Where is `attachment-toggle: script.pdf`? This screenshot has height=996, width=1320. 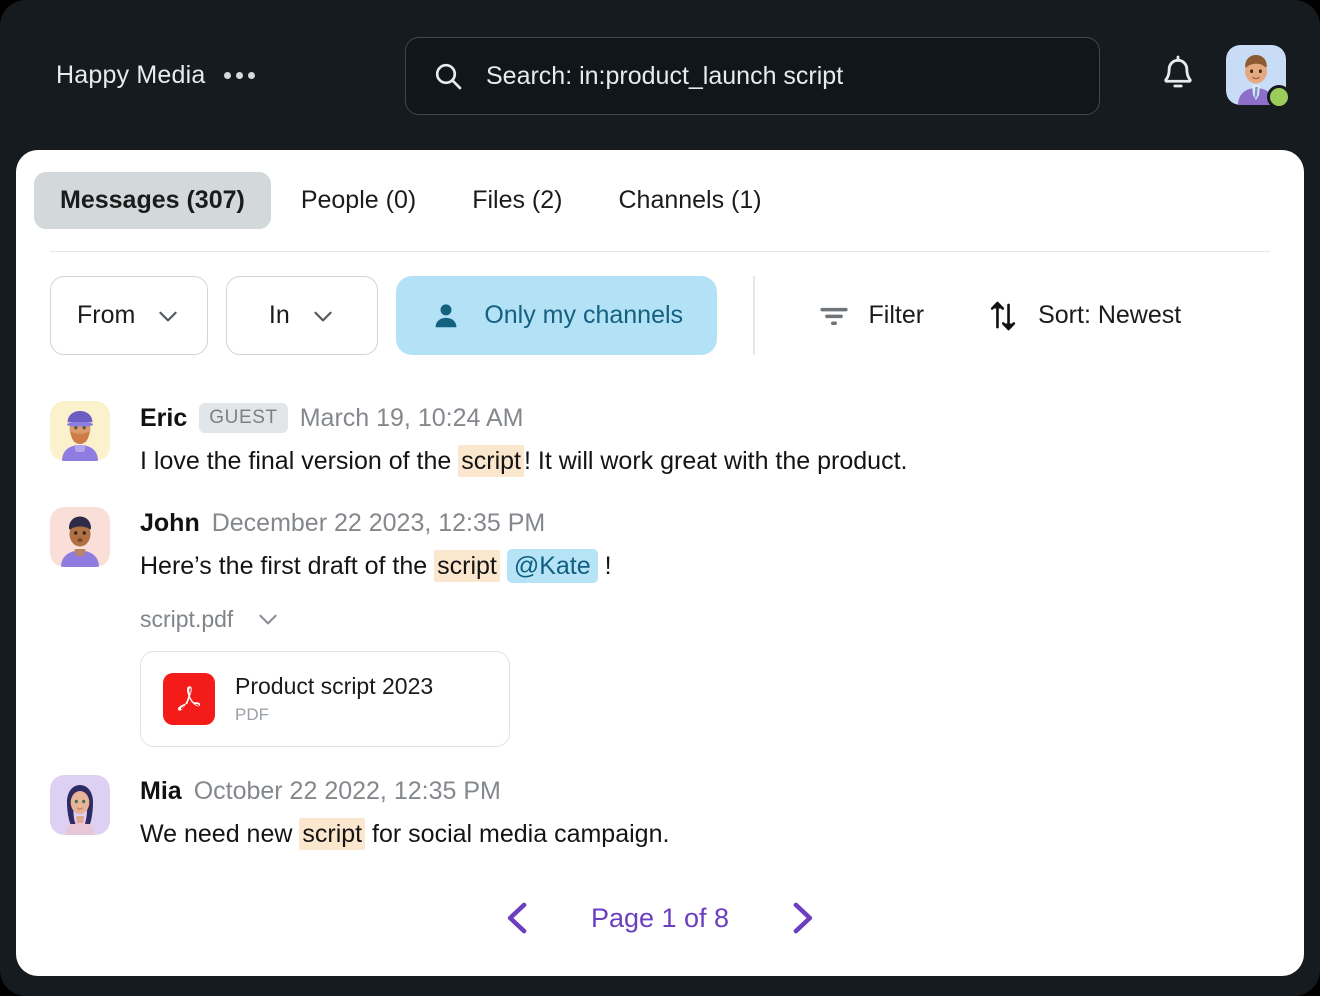 attachment-toggle: script.pdf is located at coordinates (705, 619).